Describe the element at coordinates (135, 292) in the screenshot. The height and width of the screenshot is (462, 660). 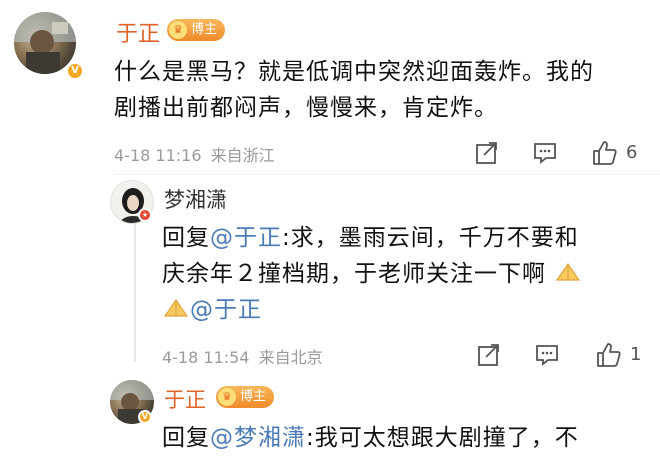
I see `reply-thread-line` at that location.